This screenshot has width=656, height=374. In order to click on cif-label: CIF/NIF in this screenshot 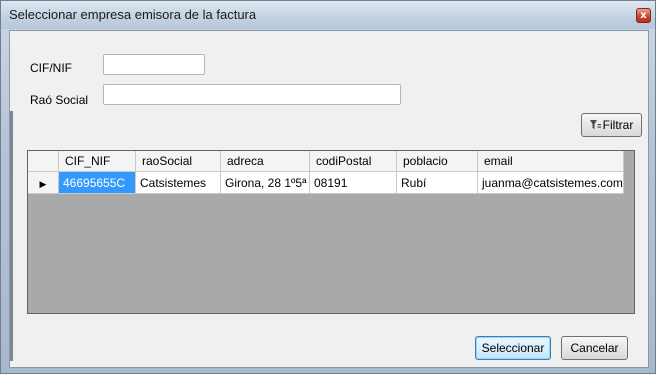, I will do `click(51, 68)`.